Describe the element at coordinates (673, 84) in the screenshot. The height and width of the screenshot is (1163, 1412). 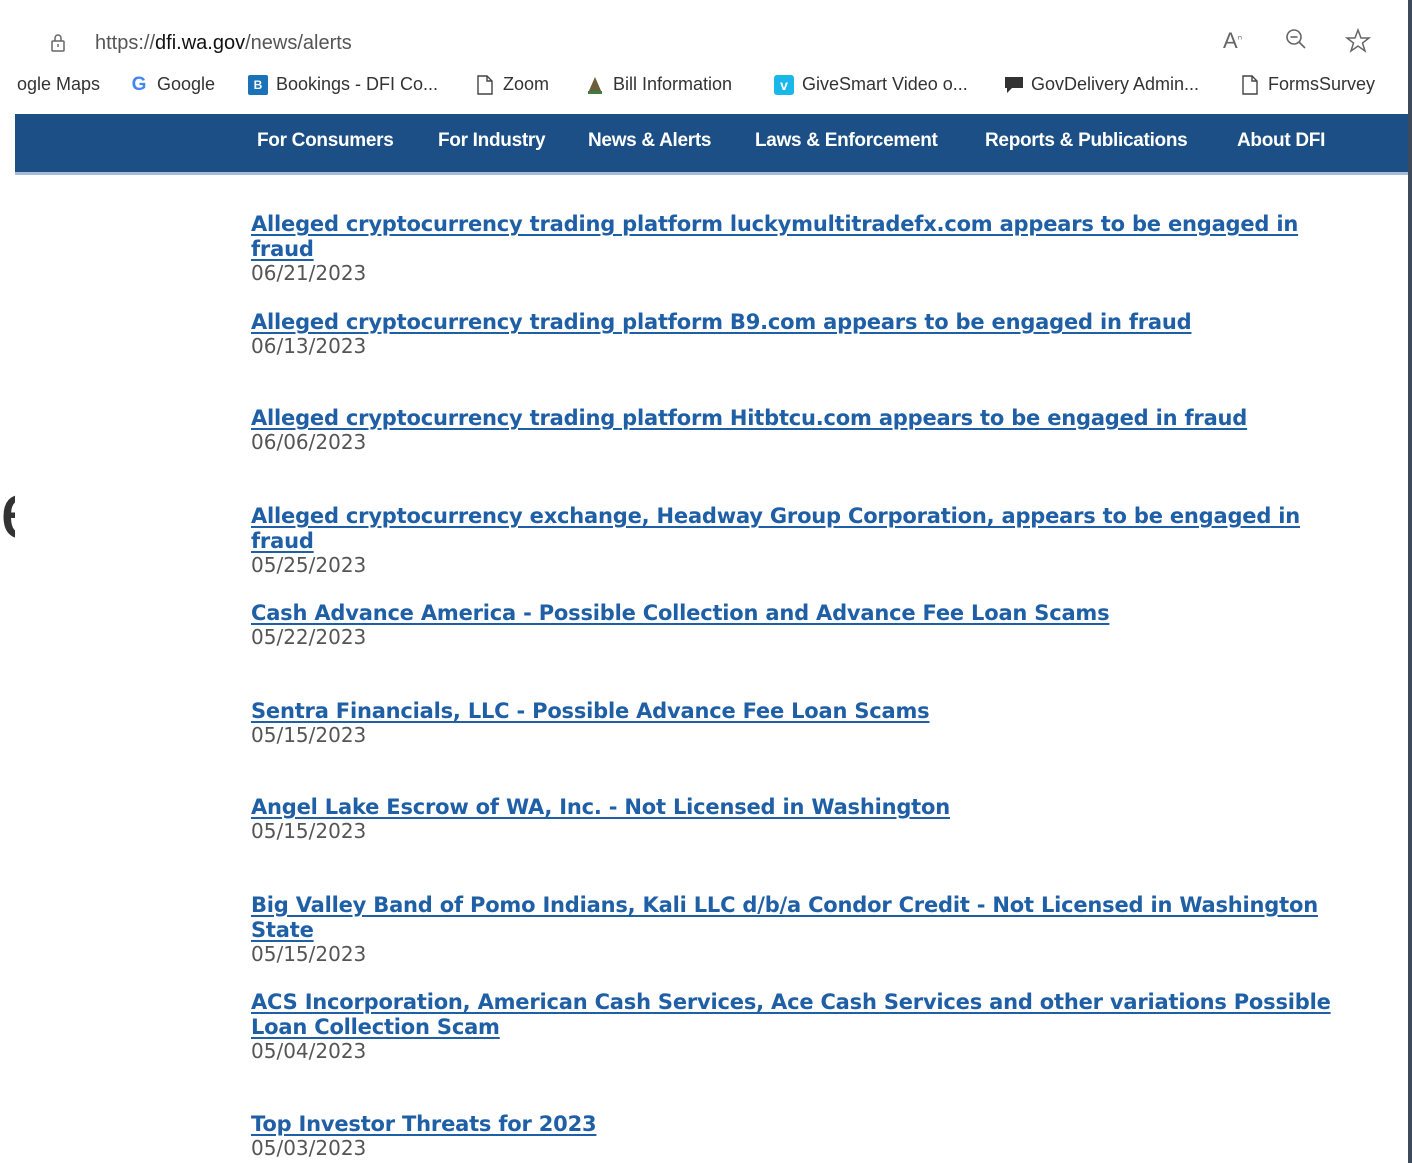
I see `bookmark-label: Bill Information` at that location.